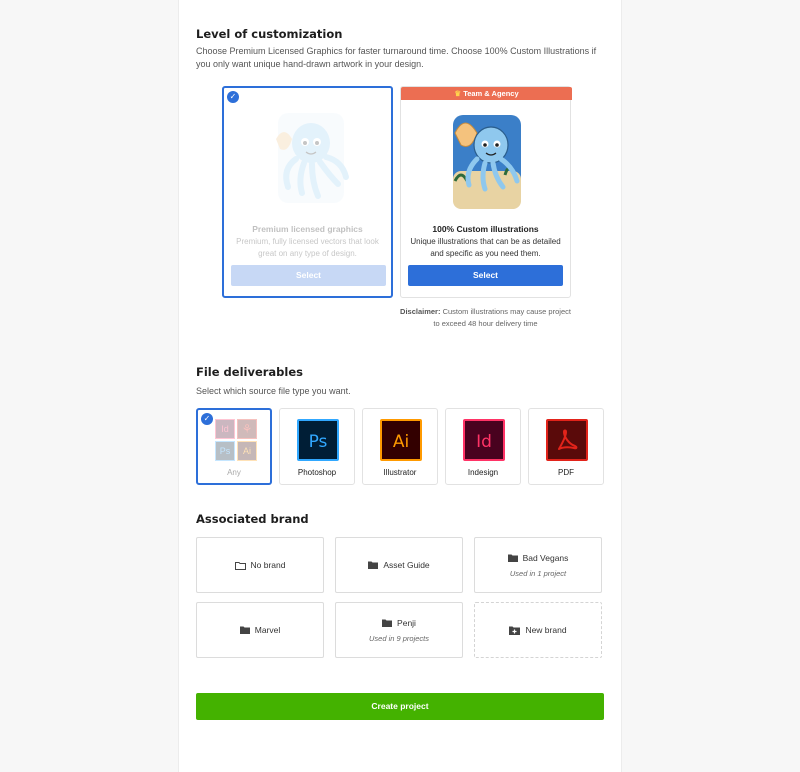 The image size is (800, 772). What do you see at coordinates (236, 440) in the screenshot?
I see `mixed-files-icon: Id ⚘ Ps Ai` at bounding box center [236, 440].